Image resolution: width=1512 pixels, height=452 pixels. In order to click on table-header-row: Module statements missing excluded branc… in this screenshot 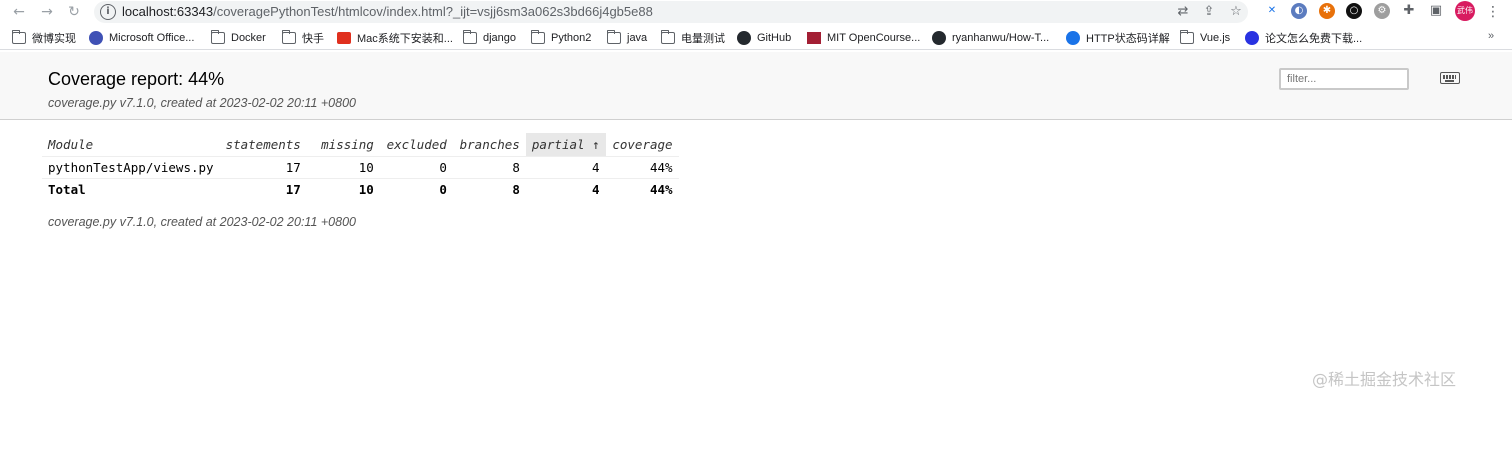, I will do `click(360, 144)`.